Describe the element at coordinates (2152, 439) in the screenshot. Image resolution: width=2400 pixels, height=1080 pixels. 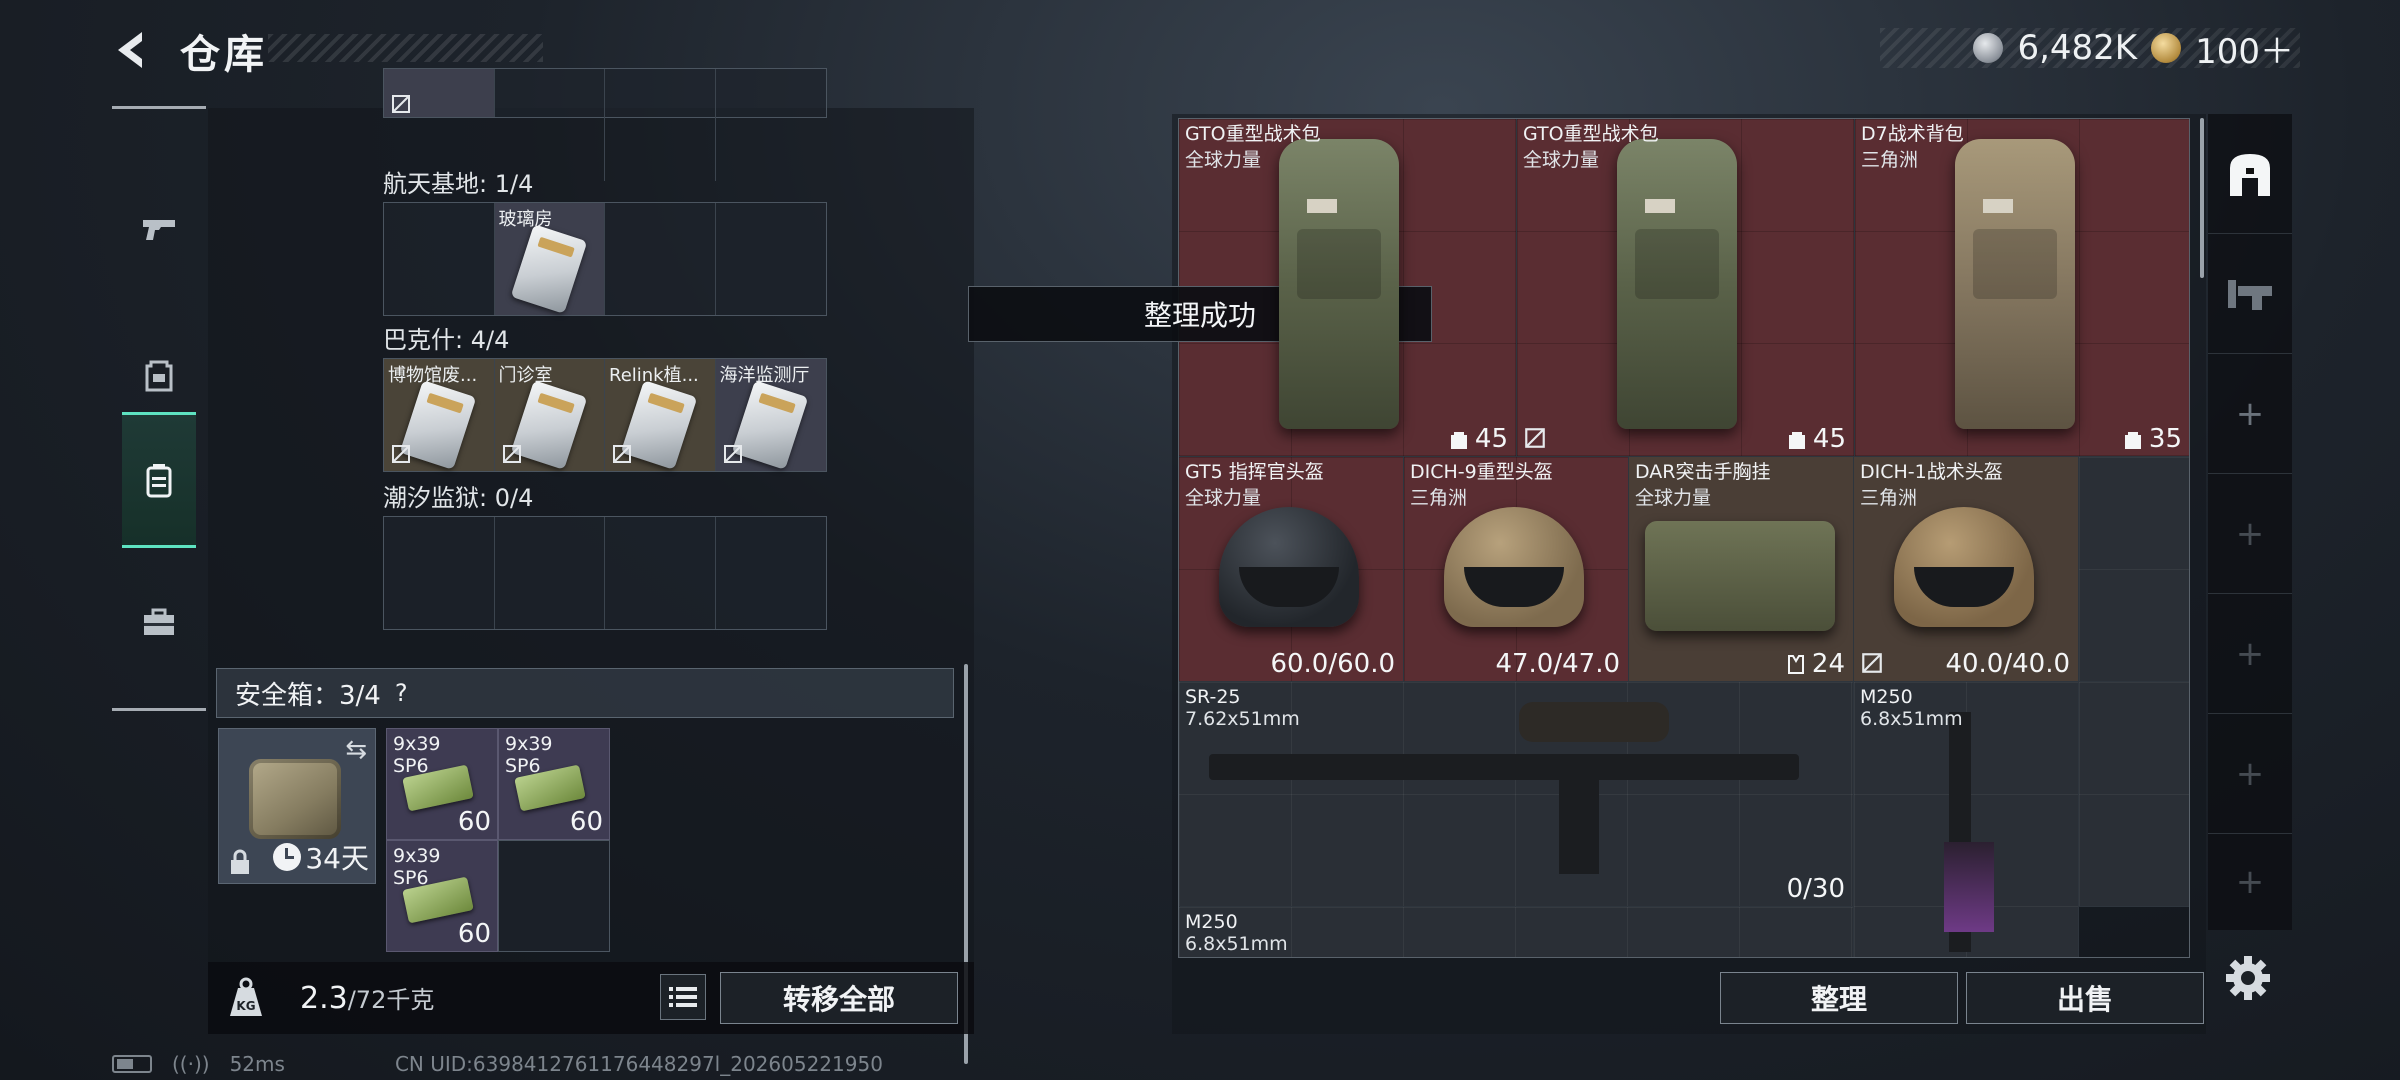
I see `item-capacity: 35` at that location.